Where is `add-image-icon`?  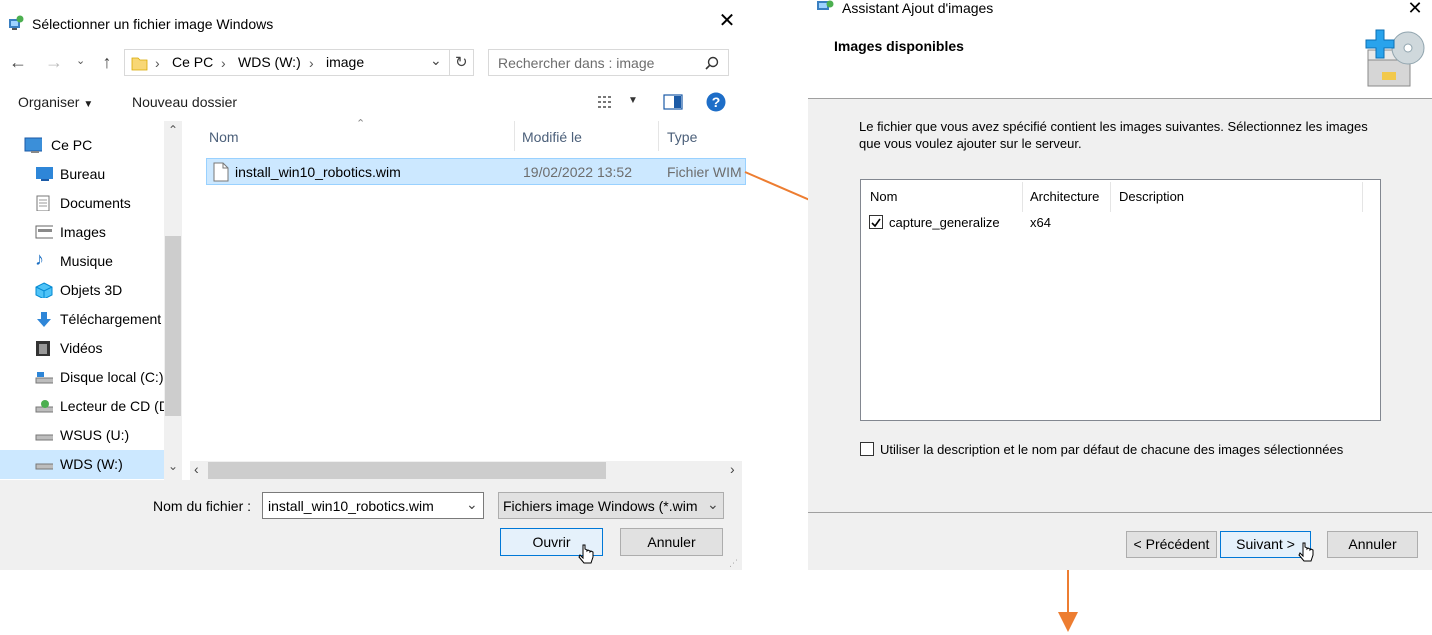 add-image-icon is located at coordinates (1395, 58).